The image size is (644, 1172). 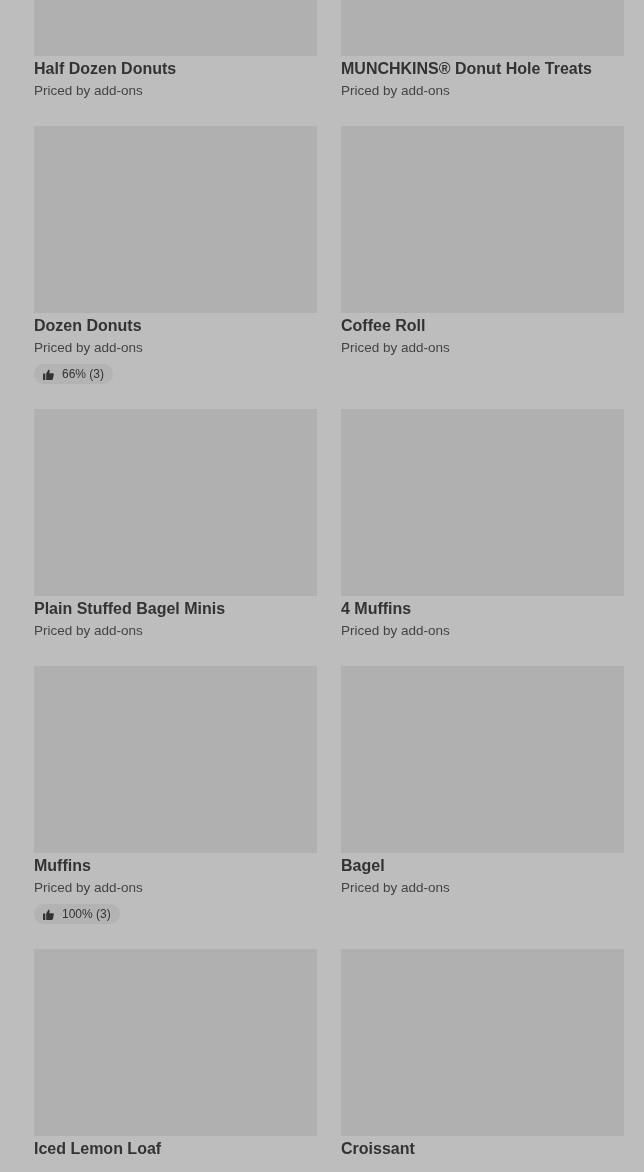 I want to click on product-title: Coffee Roll, so click(x=383, y=326).